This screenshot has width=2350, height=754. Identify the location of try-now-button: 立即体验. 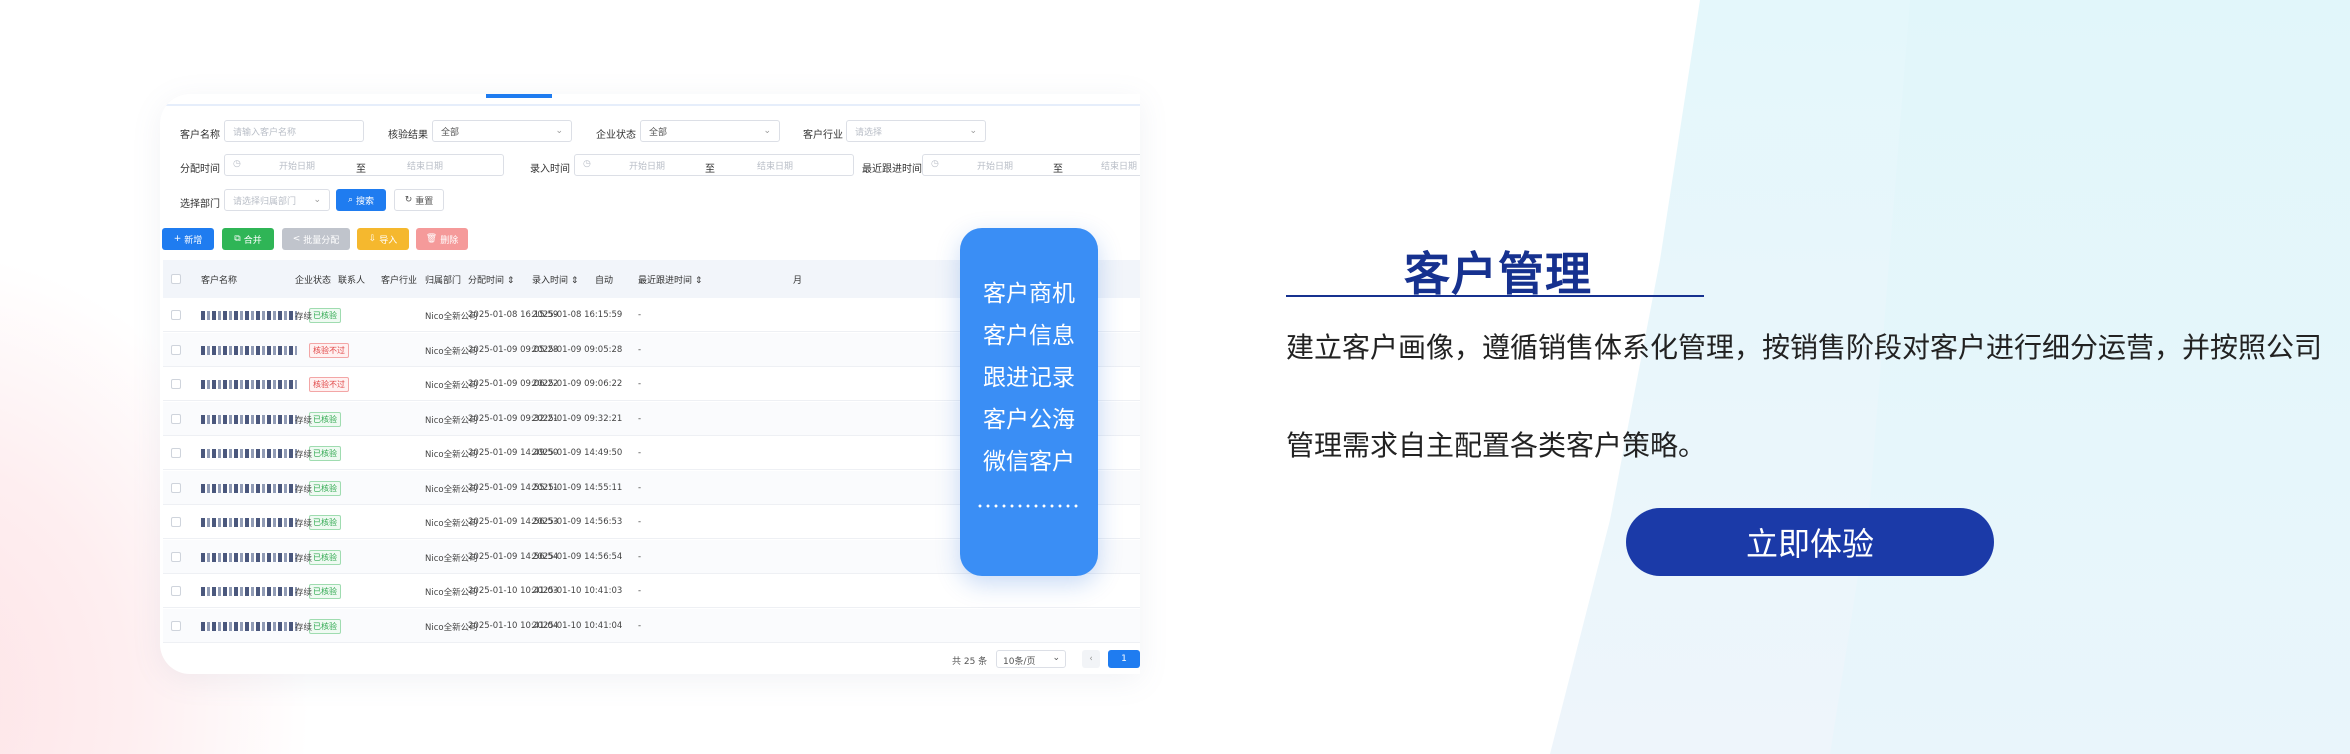
(1810, 542).